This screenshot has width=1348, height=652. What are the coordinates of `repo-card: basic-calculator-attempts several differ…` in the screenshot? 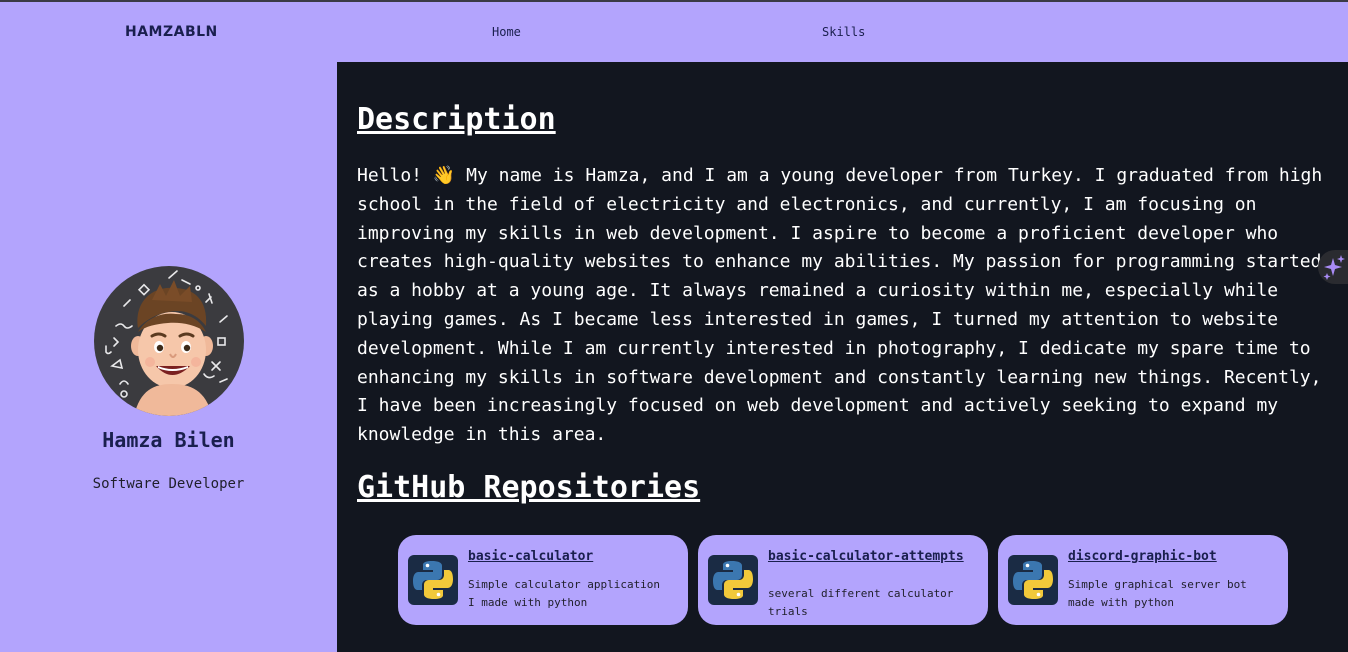 It's located at (843, 580).